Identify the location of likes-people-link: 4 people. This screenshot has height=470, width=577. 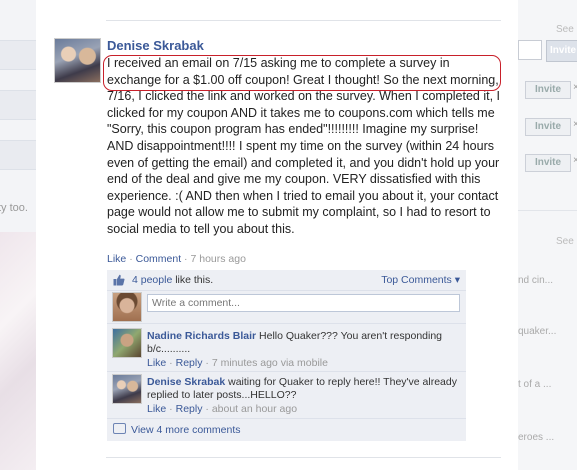
(152, 280).